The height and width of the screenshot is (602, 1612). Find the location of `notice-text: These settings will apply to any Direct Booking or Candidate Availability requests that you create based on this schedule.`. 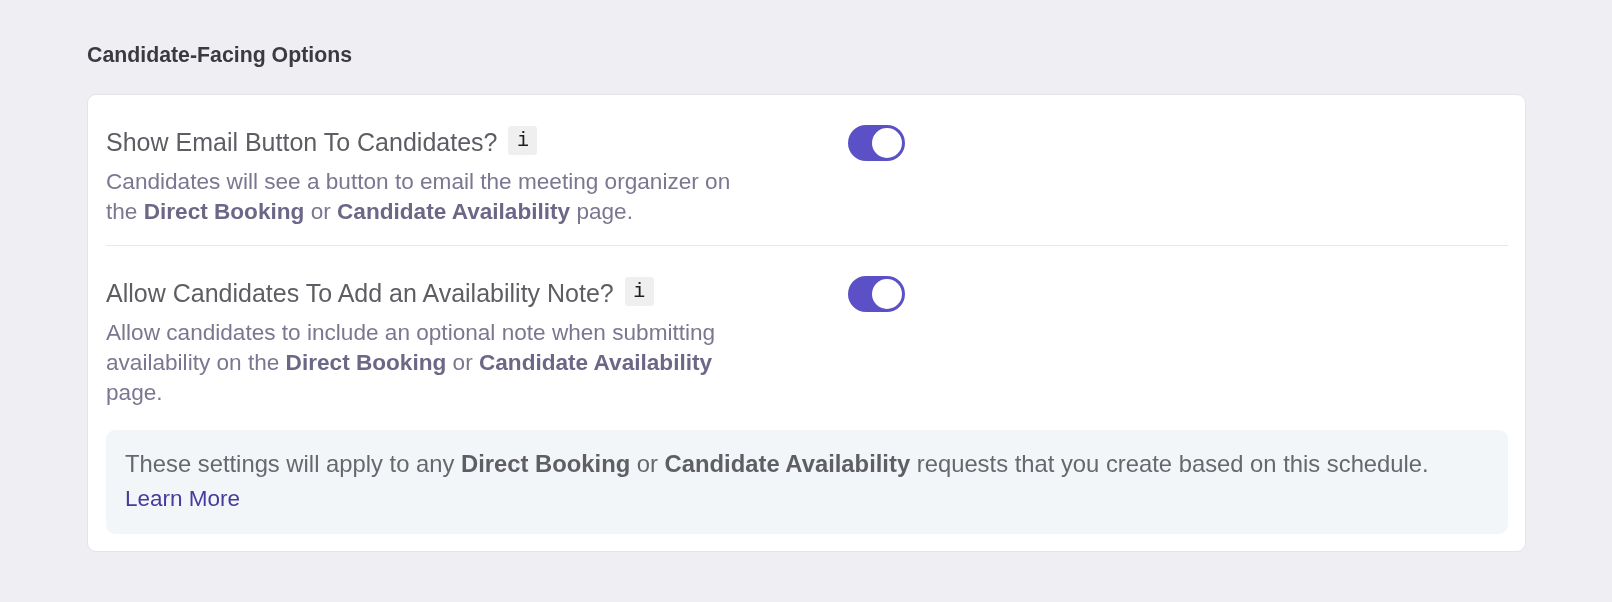

notice-text: These settings will apply to any Direct Booking or Candidate Availability requests that you create based on this schedule. is located at coordinates (777, 464).